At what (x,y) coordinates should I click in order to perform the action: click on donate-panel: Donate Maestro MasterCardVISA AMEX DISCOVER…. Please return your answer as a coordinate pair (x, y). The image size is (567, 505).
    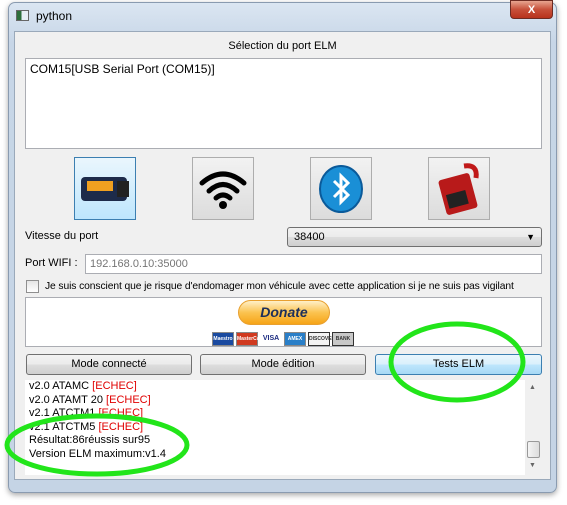
    Looking at the image, I should click on (283, 322).